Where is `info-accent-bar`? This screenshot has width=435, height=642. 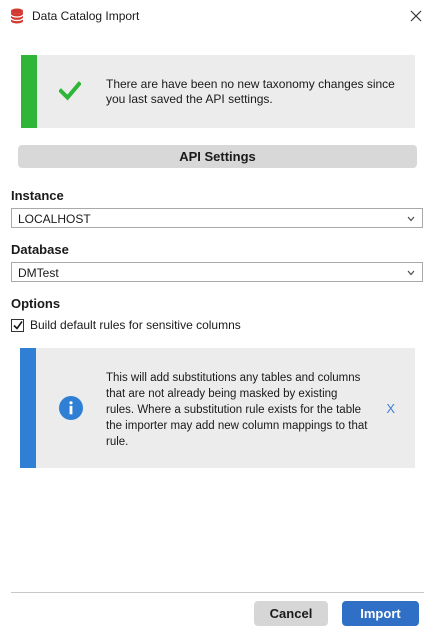 info-accent-bar is located at coordinates (28, 408).